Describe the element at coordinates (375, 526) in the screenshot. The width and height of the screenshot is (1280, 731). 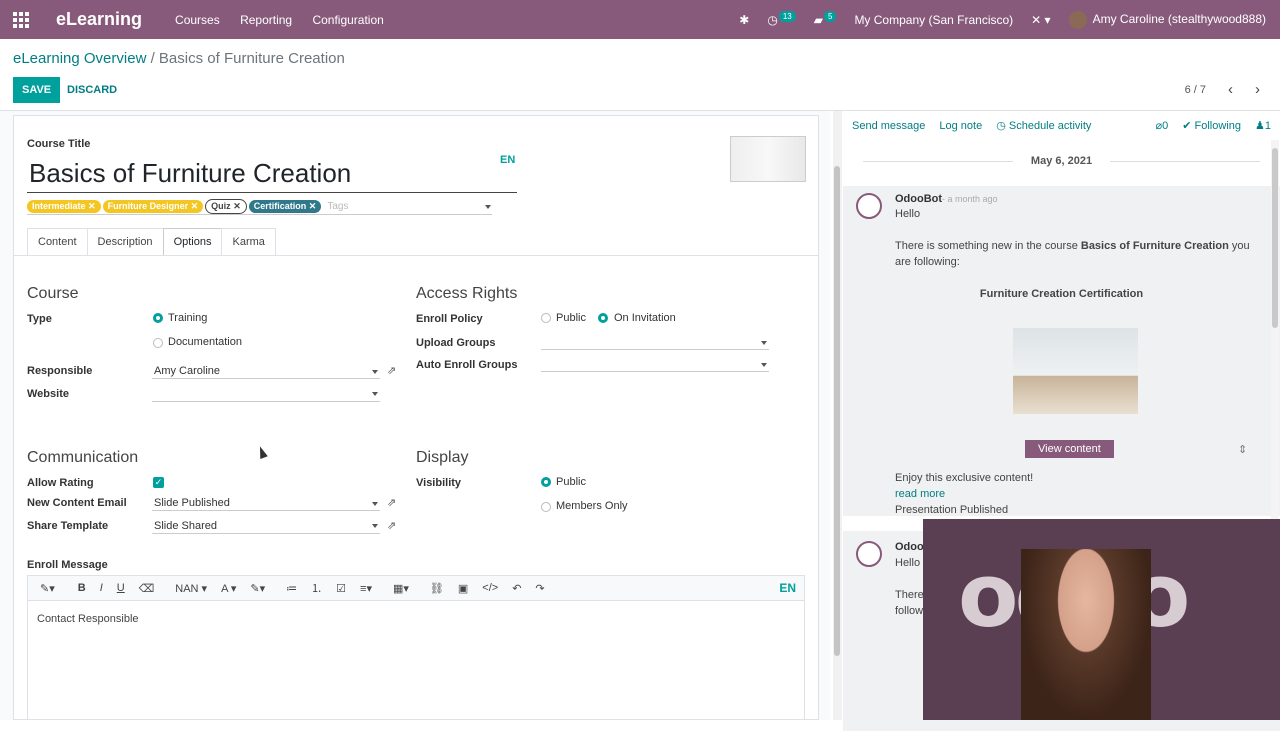
I see `share-template-dropdown-icon` at that location.